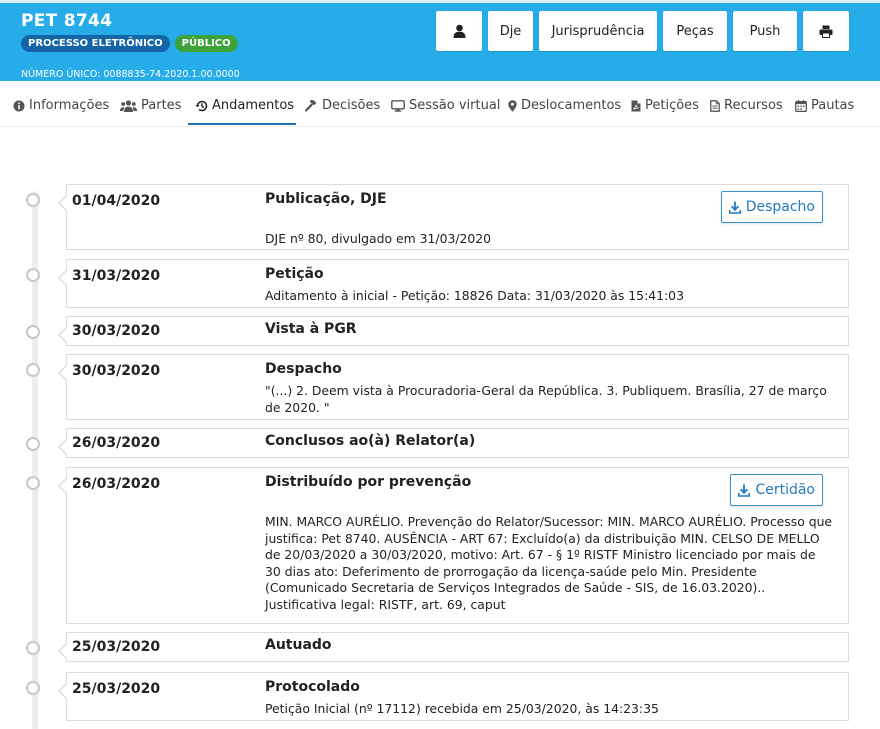  Describe the element at coordinates (201, 105) in the screenshot. I see `history-icon` at that location.